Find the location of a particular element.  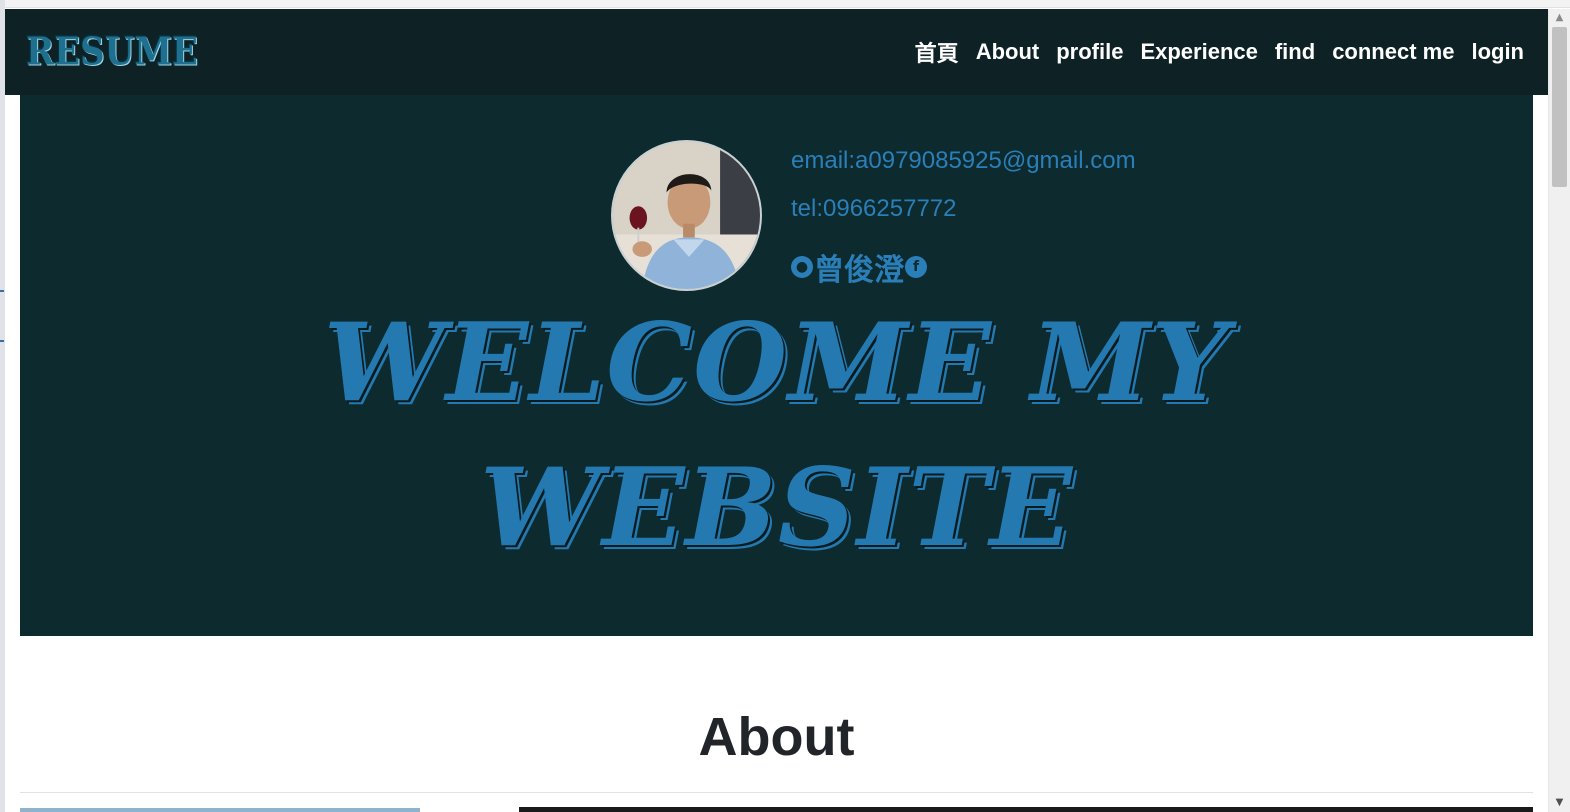

nav-link-home: 首頁 is located at coordinates (937, 52).